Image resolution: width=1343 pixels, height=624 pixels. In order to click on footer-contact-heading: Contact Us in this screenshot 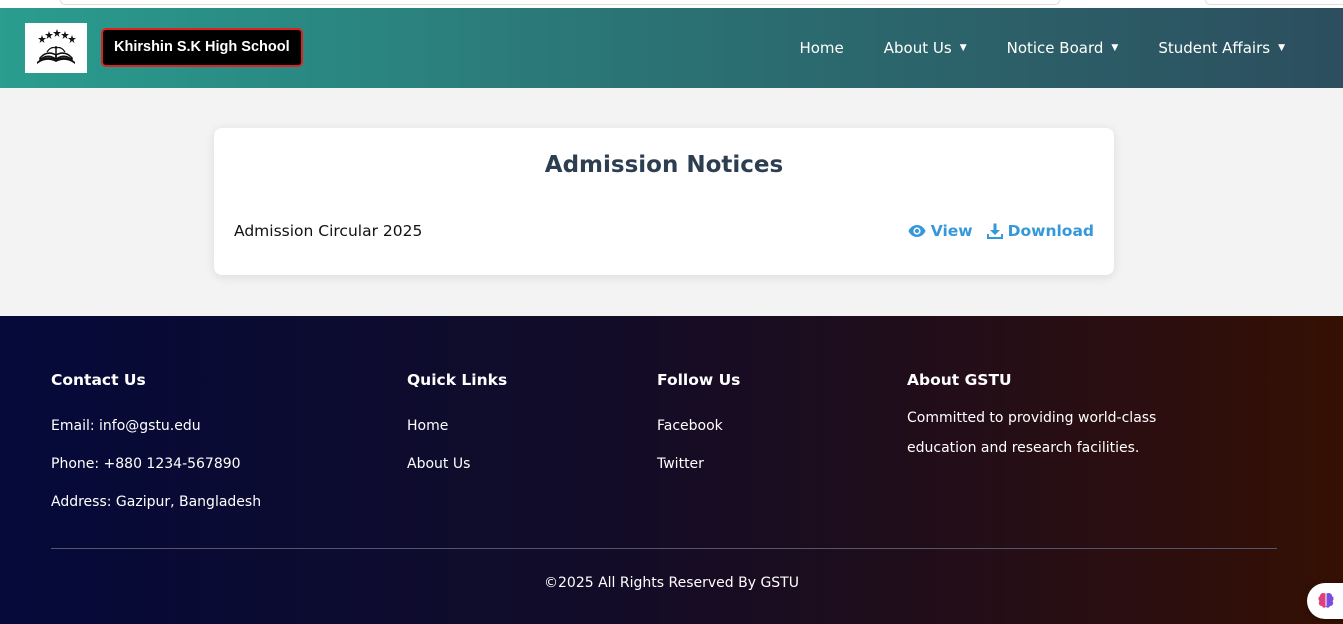, I will do `click(98, 380)`.